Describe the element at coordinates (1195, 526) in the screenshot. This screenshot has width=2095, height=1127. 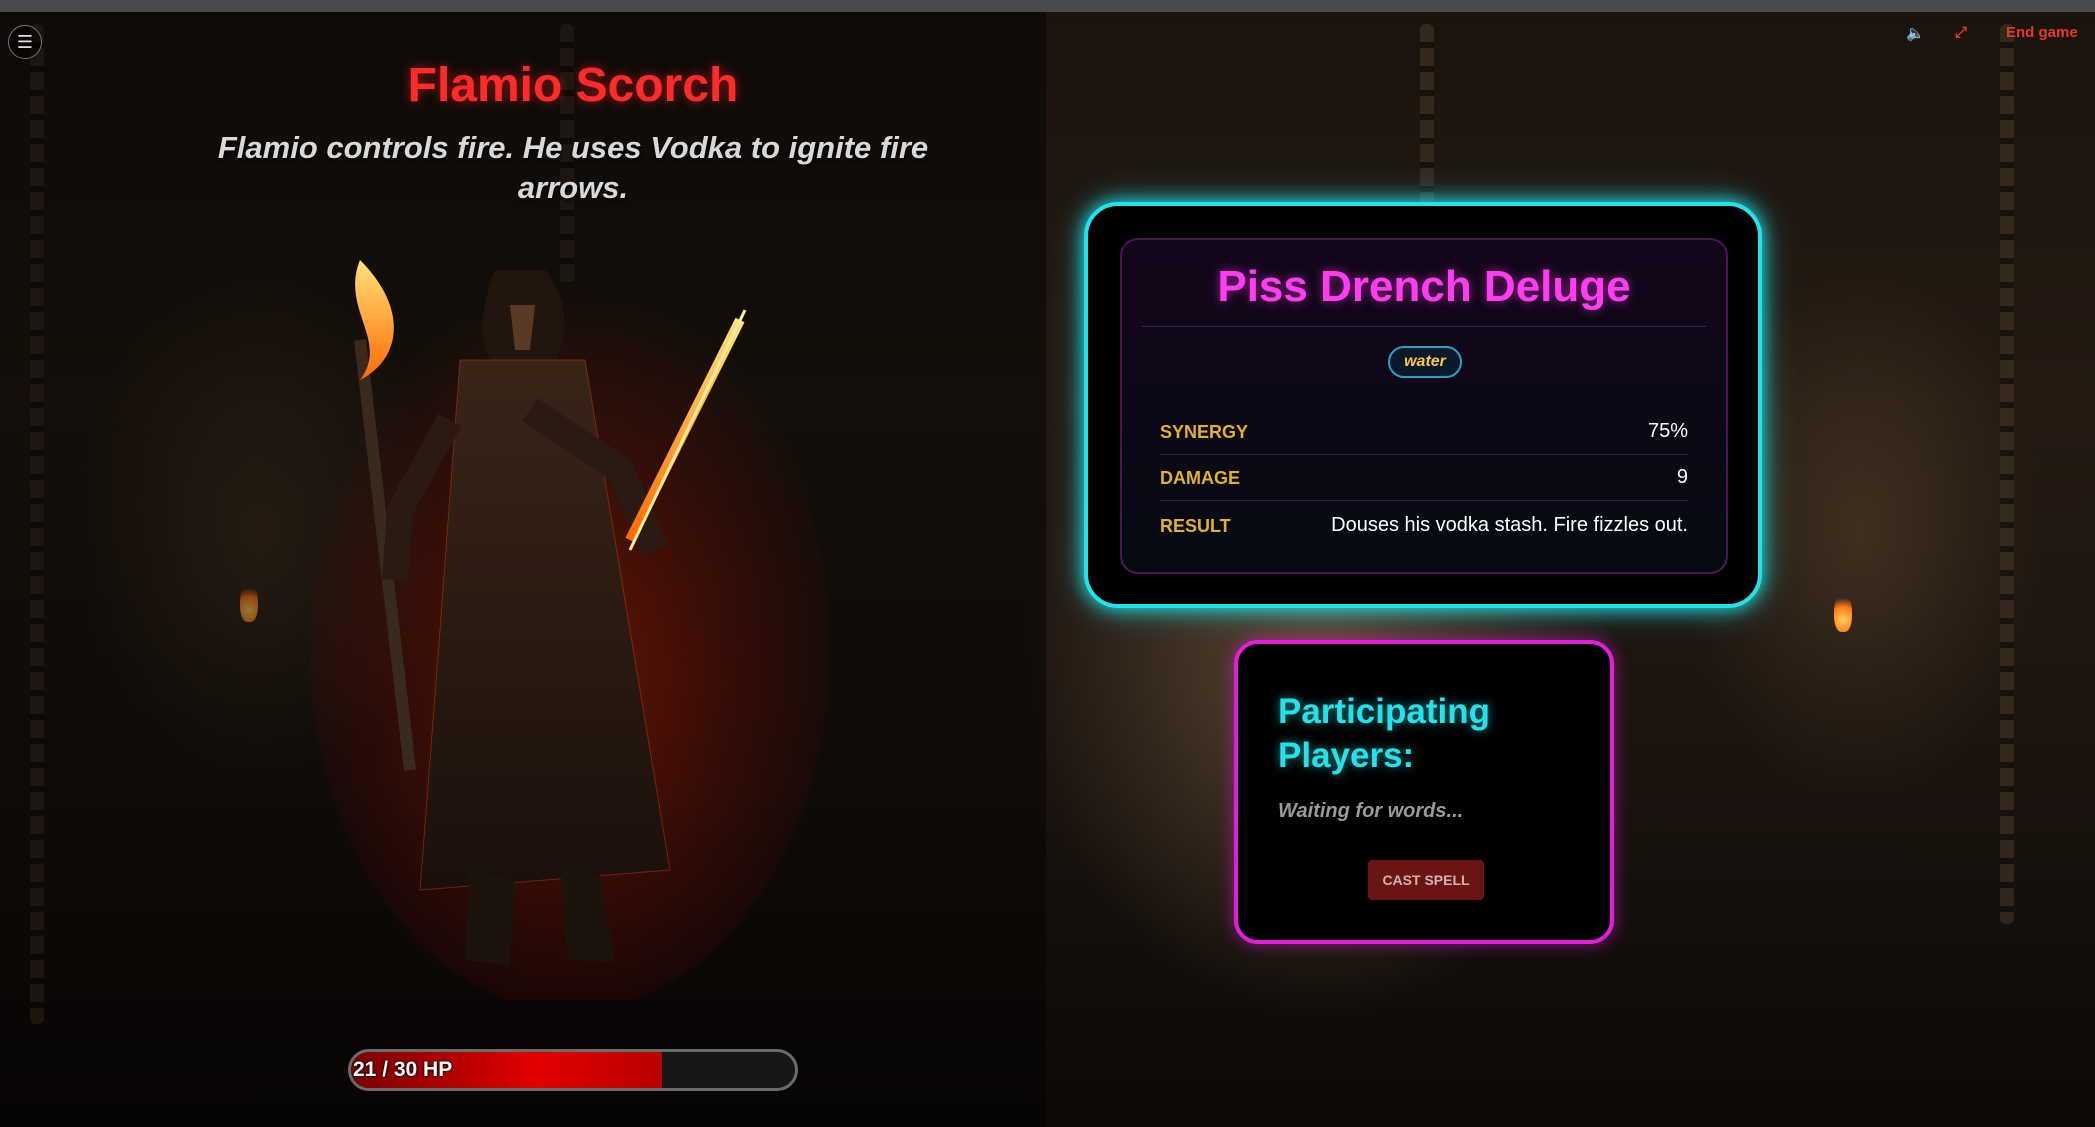
I see `stat-label: RESULT` at that location.